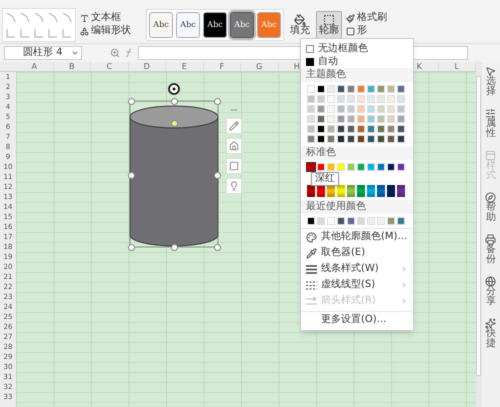 The image size is (500, 407). What do you see at coordinates (357, 207) in the screenshot?
I see `section-title: 最近使用颜色` at bounding box center [357, 207].